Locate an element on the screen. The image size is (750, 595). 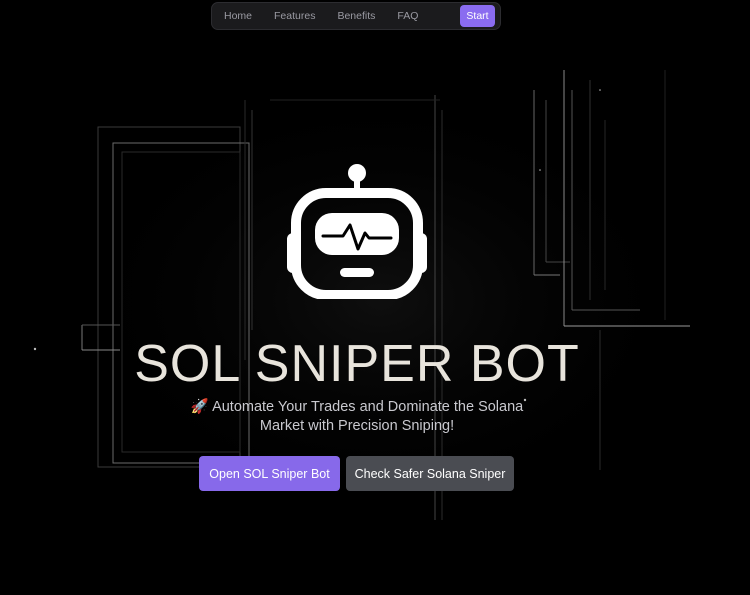
nav-faq-link: FAQ is located at coordinates (407, 16).